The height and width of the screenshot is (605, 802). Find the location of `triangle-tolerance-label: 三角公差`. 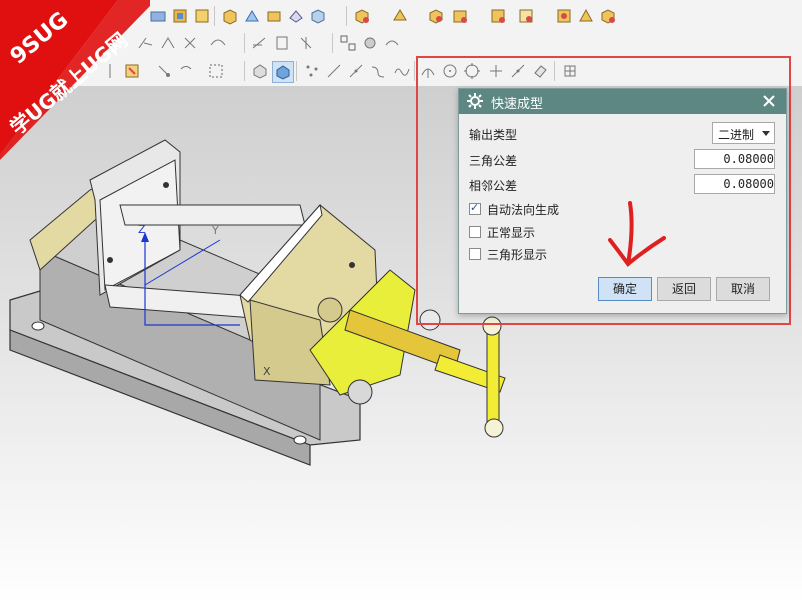

triangle-tolerance-label: 三角公差 is located at coordinates (493, 161).